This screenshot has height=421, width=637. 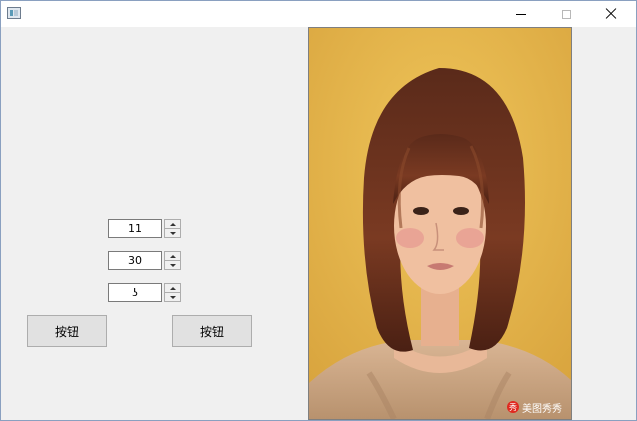 I want to click on spinbox-2-up-button, so click(x=172, y=256).